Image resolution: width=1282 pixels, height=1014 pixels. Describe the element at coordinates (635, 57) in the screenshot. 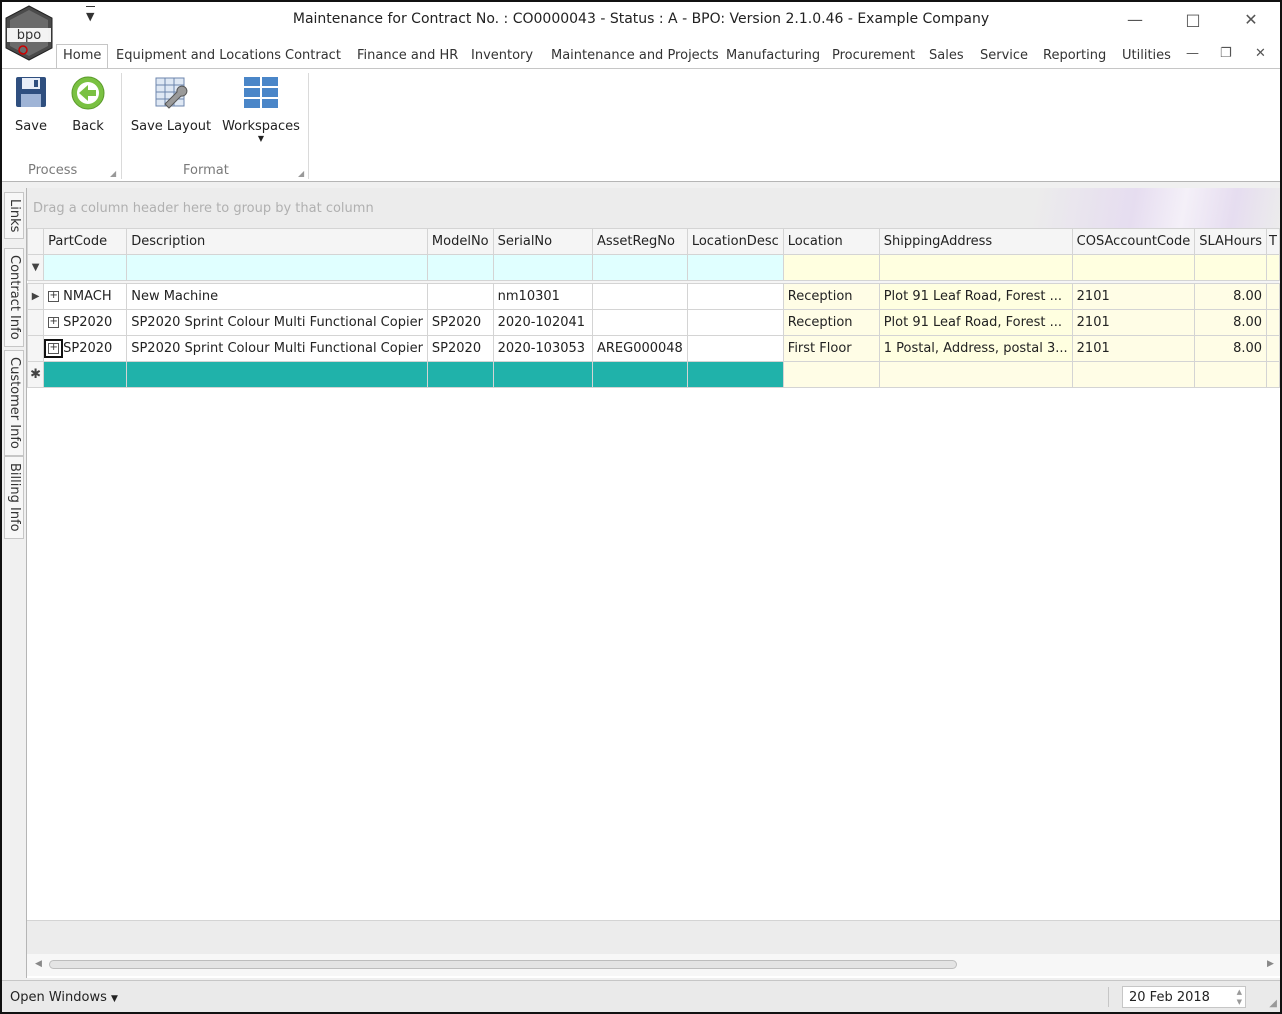

I see `tab-maintenance-and-projects: Maintenance and Projects` at that location.